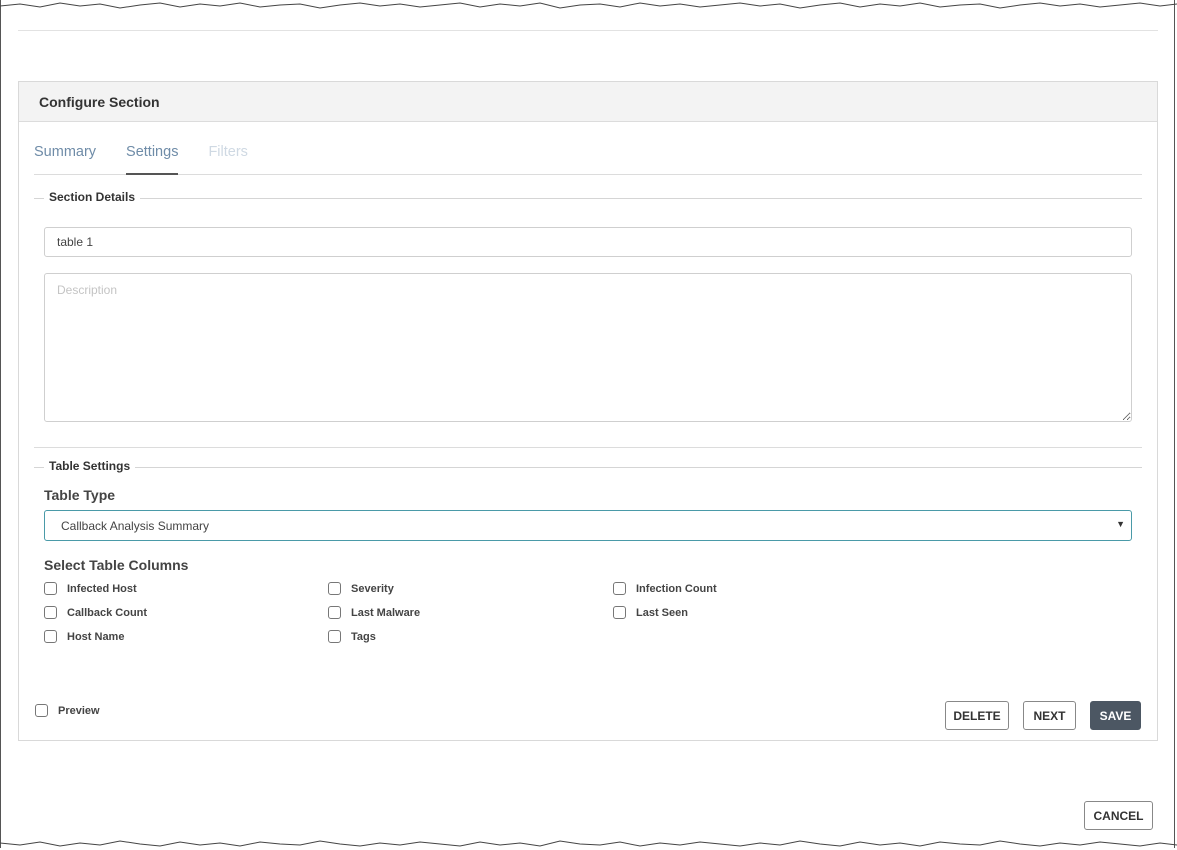  What do you see at coordinates (1120, 524) in the screenshot?
I see `dropdown-caret-icon: ▼` at bounding box center [1120, 524].